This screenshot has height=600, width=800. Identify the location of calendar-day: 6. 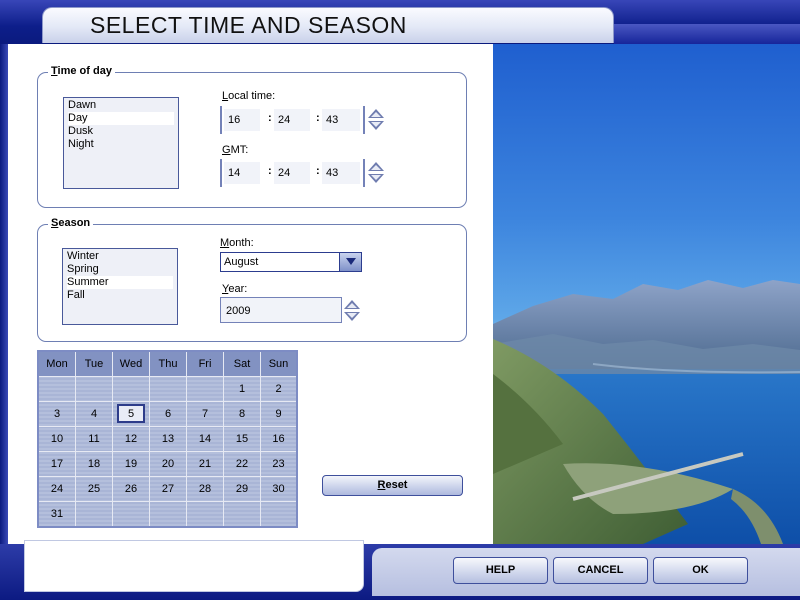
(168, 413).